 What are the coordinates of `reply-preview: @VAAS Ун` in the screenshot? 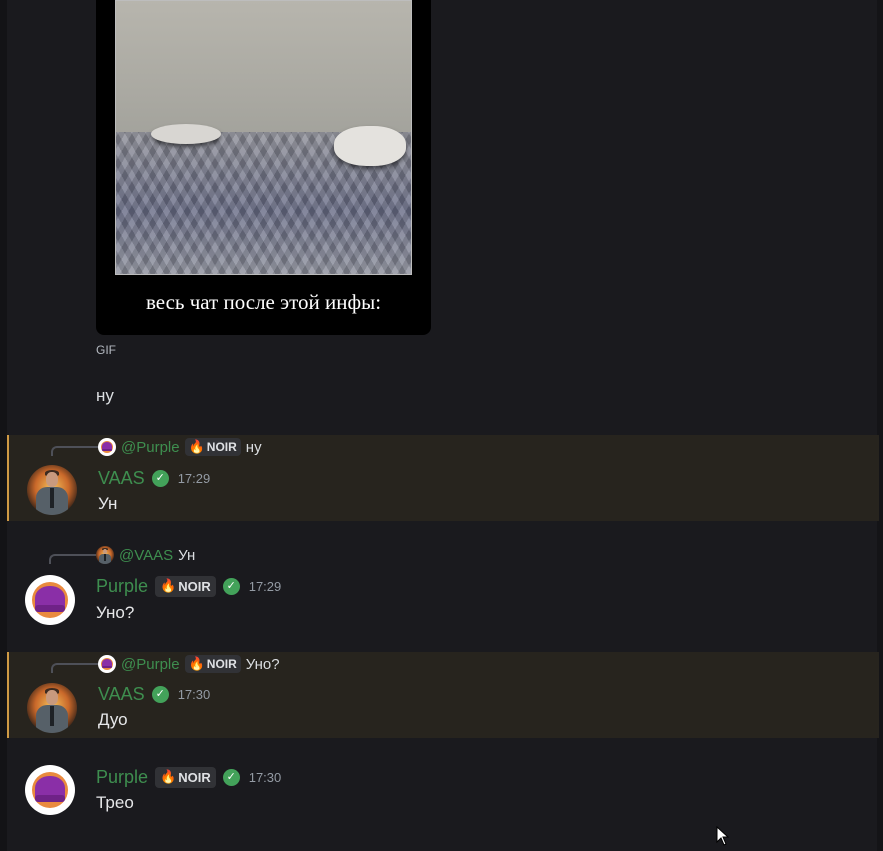 It's located at (145, 555).